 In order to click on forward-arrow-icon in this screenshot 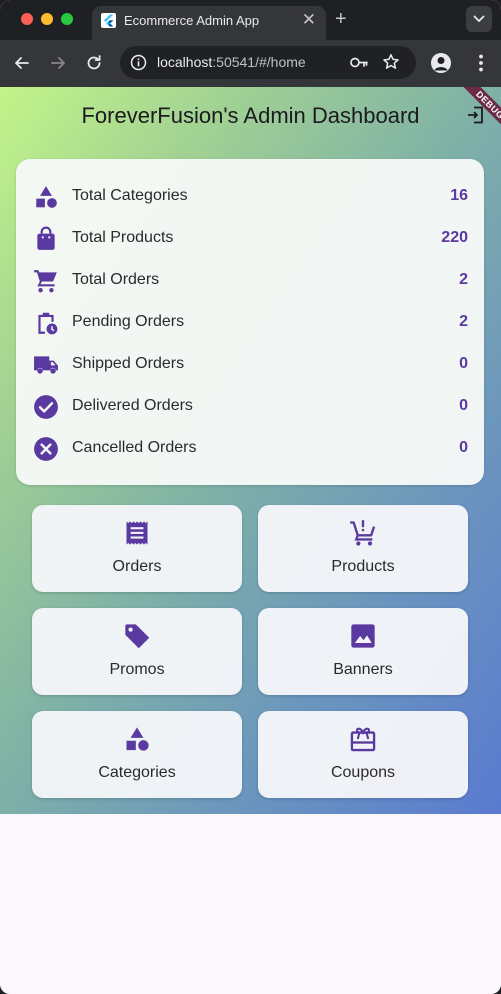, I will do `click(58, 63)`.